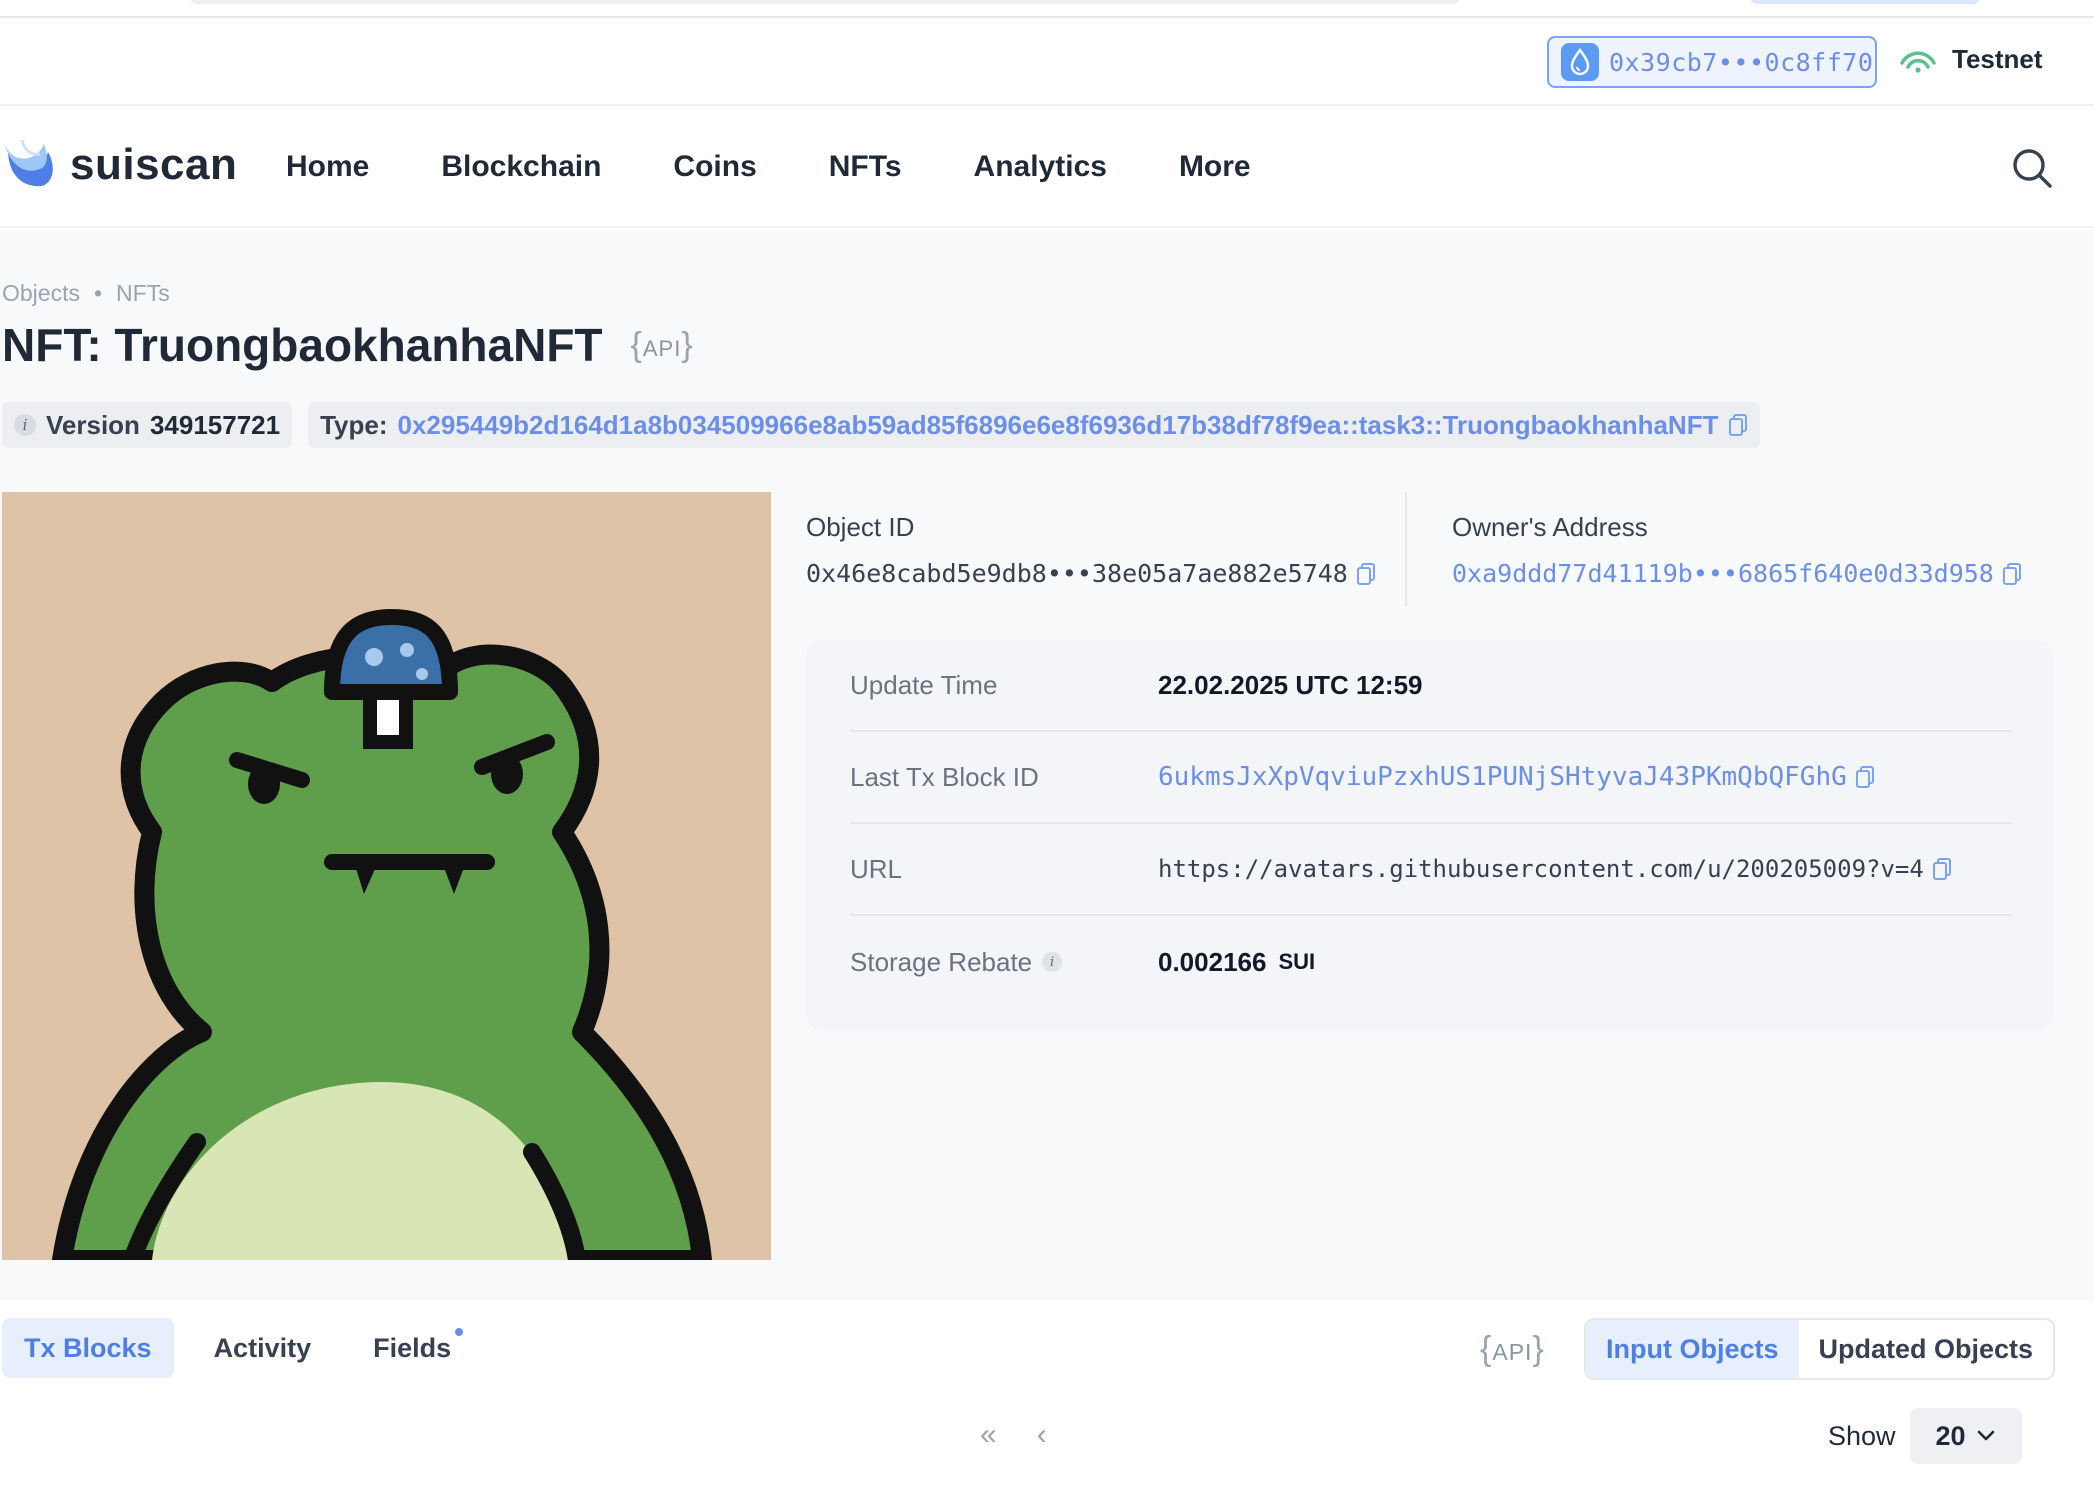  Describe the element at coordinates (1297, 961) in the screenshot. I see `storage-rebate-unit: SUI` at that location.